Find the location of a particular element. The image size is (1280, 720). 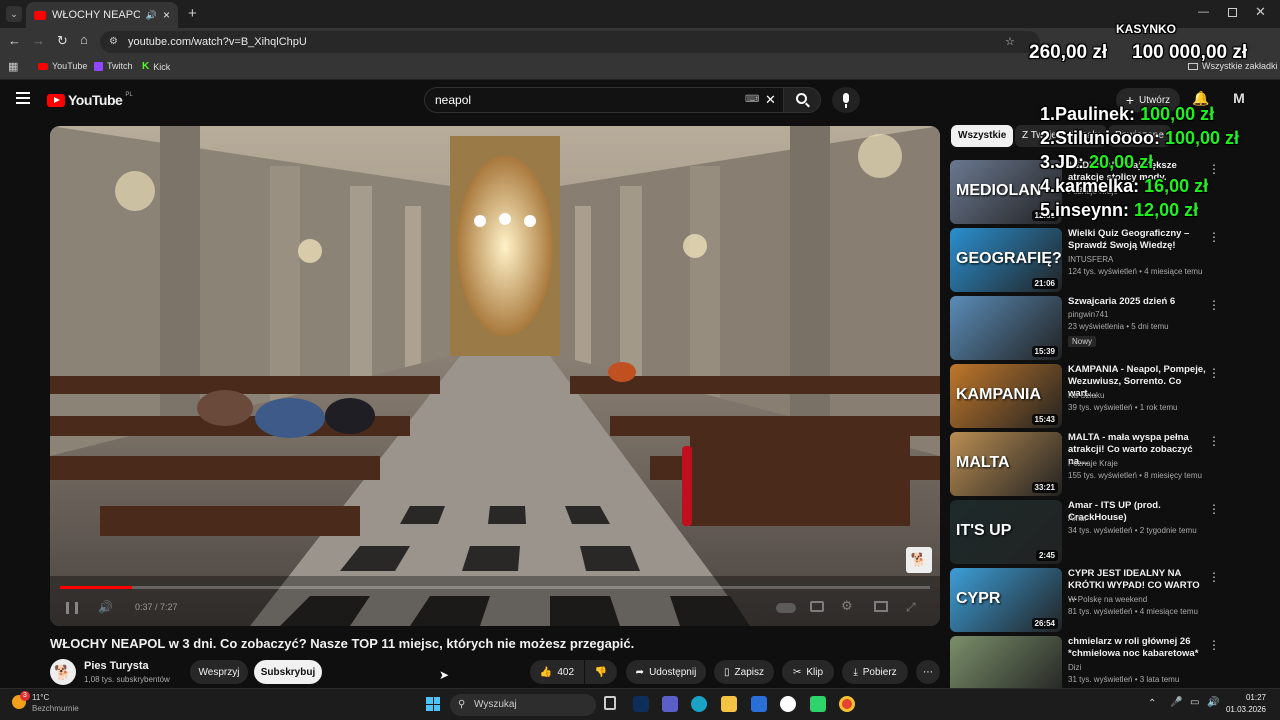

voice-search-button is located at coordinates (846, 100).